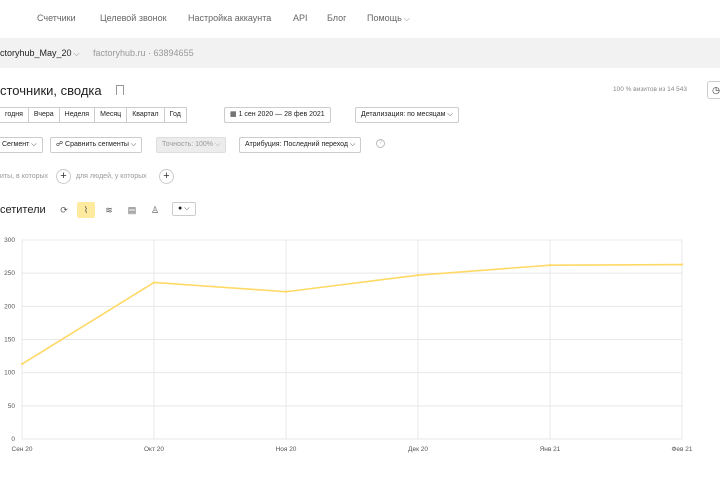  What do you see at coordinates (111, 176) in the screenshot?
I see `people-filter-label: для людей, у которых` at bounding box center [111, 176].